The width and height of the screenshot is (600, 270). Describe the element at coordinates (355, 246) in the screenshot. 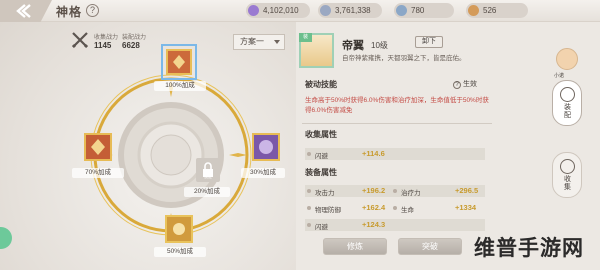

I see `train-button: 修炼` at that location.